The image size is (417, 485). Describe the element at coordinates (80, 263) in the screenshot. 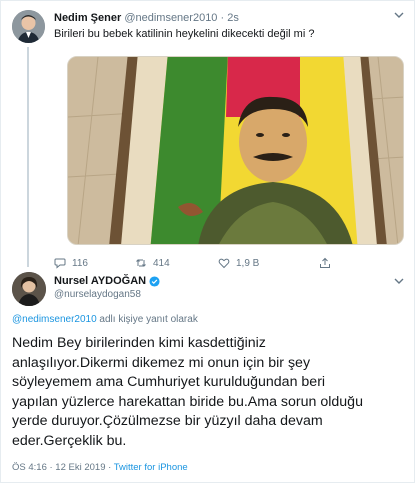

I see `reply-count: 116` at that location.